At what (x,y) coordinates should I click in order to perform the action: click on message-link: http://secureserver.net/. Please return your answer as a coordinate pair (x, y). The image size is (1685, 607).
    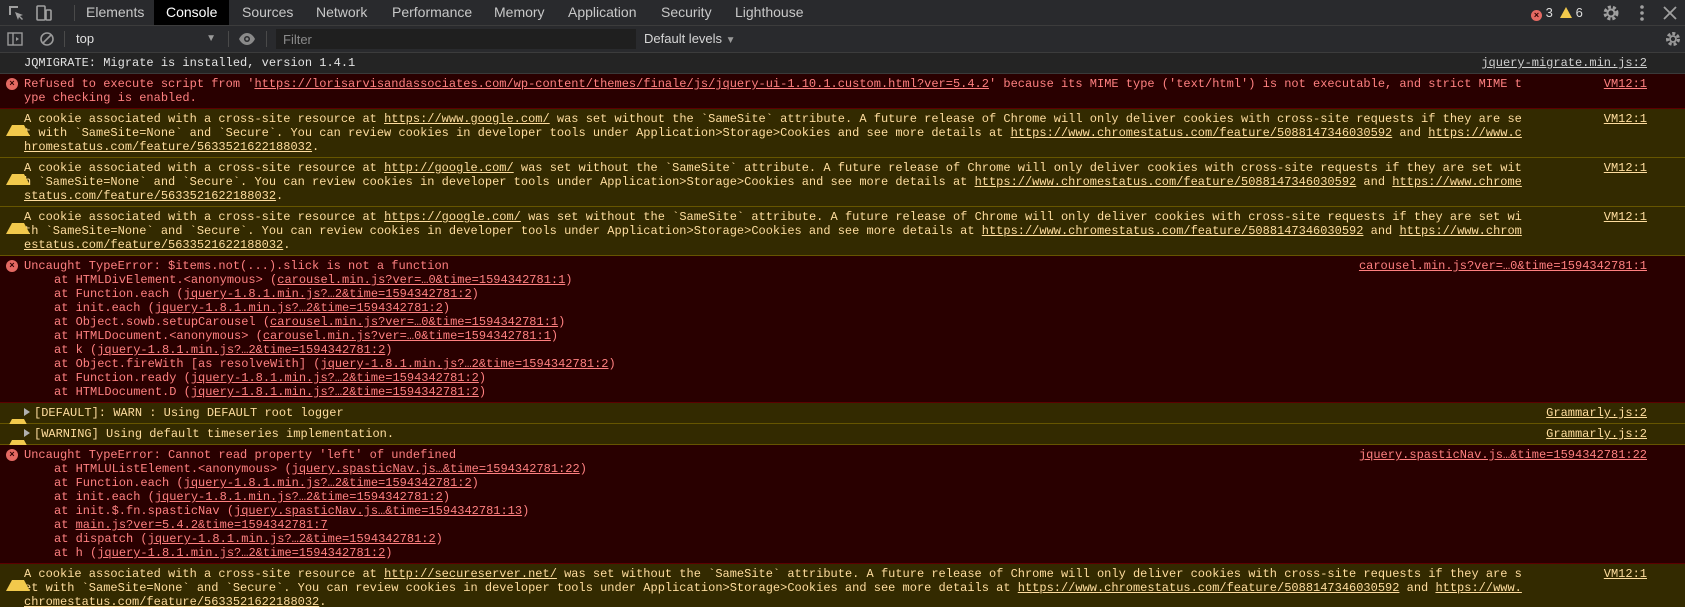
    Looking at the image, I should click on (470, 574).